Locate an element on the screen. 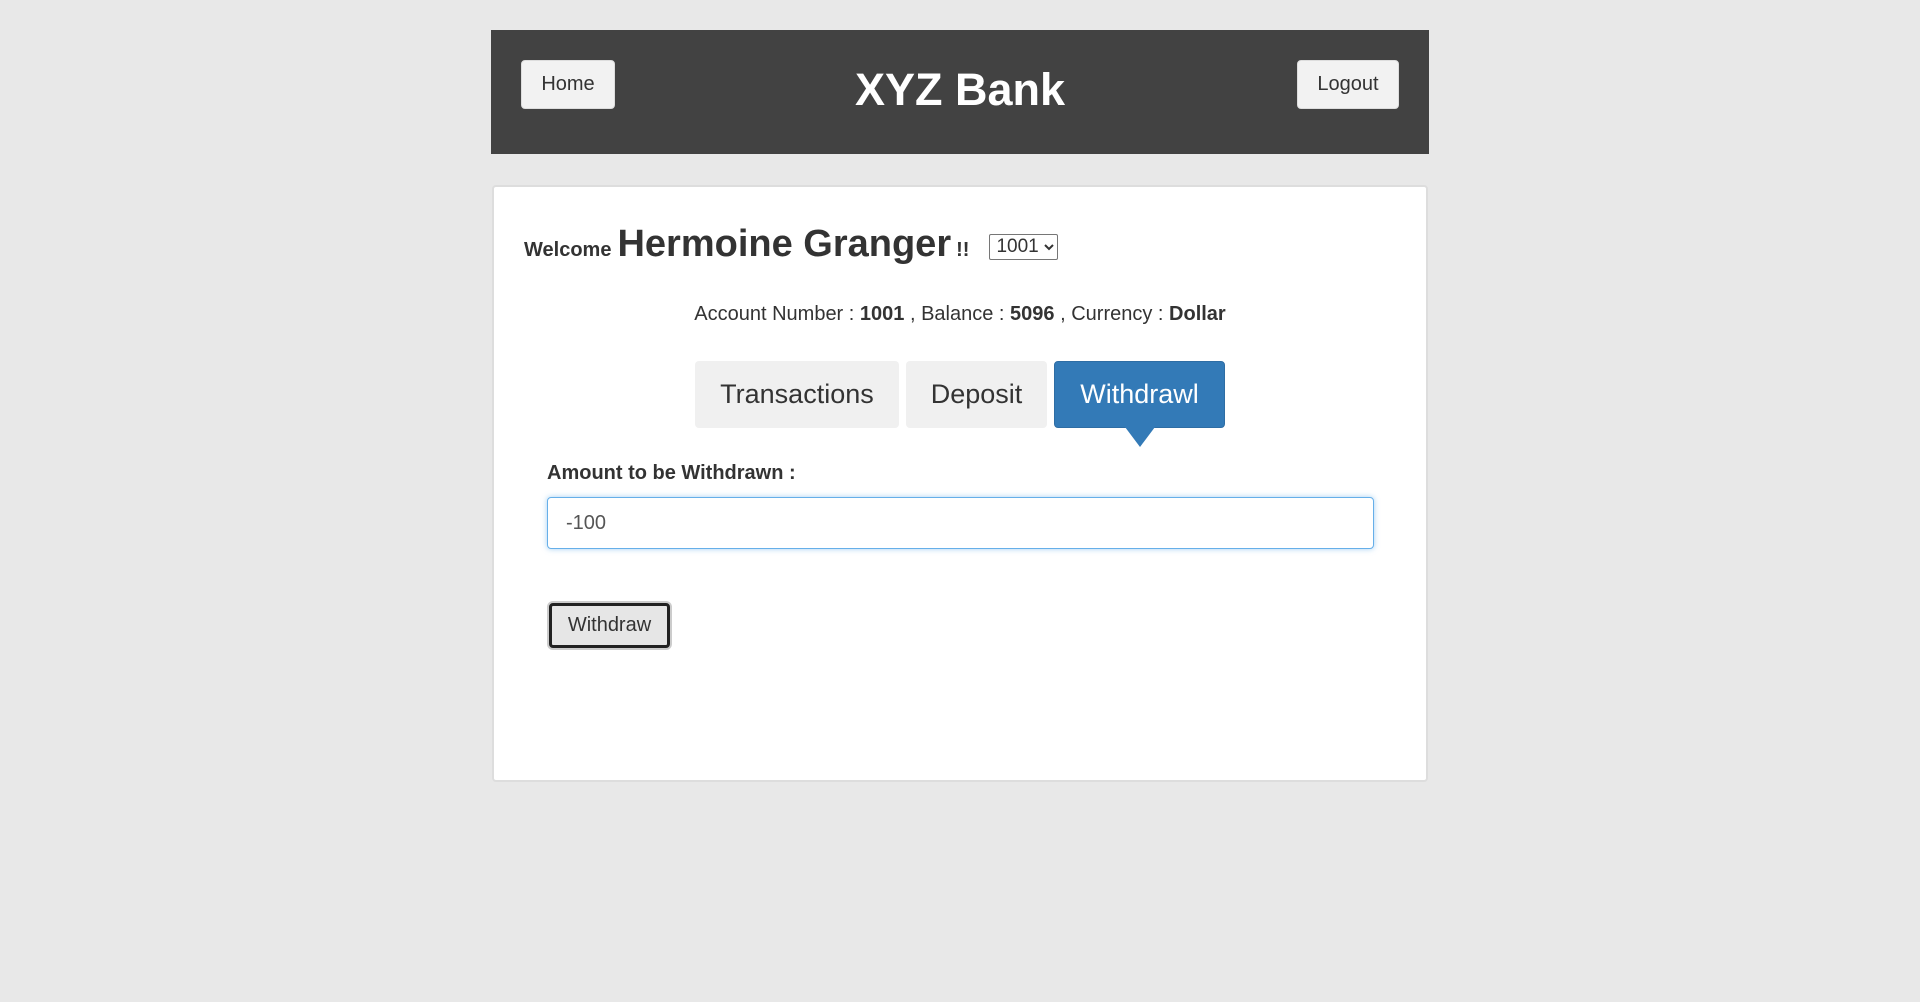 This screenshot has height=1002, width=1920. amount-label: Amount to be Withdrawn : is located at coordinates (671, 473).